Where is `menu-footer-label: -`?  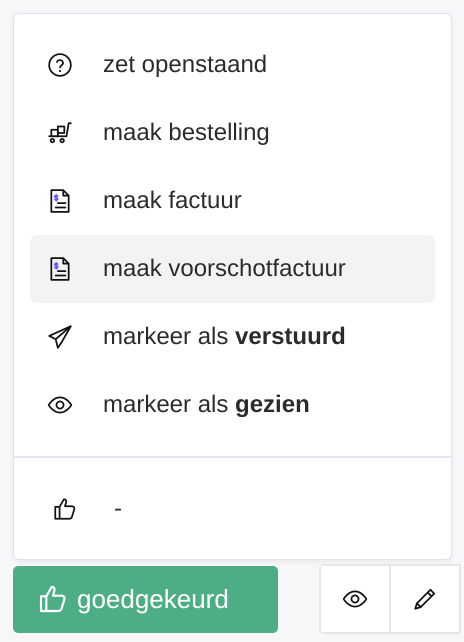
menu-footer-label: - is located at coordinates (118, 509).